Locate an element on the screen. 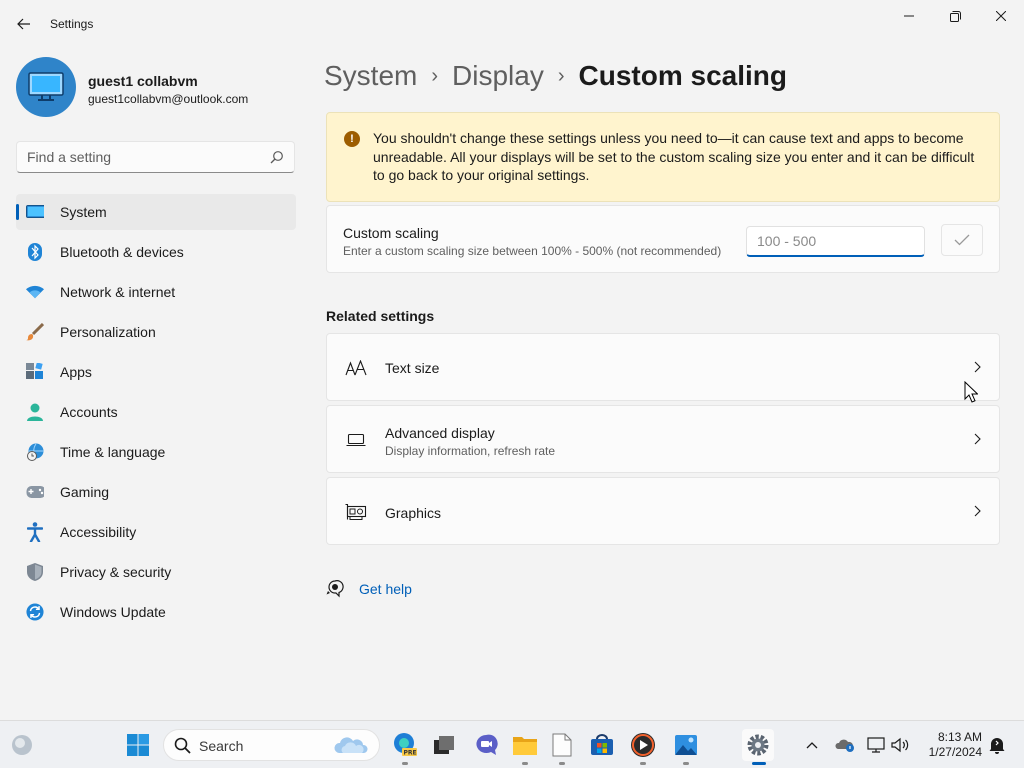 This screenshot has height=768, width=1024. back-button is located at coordinates (24, 24).